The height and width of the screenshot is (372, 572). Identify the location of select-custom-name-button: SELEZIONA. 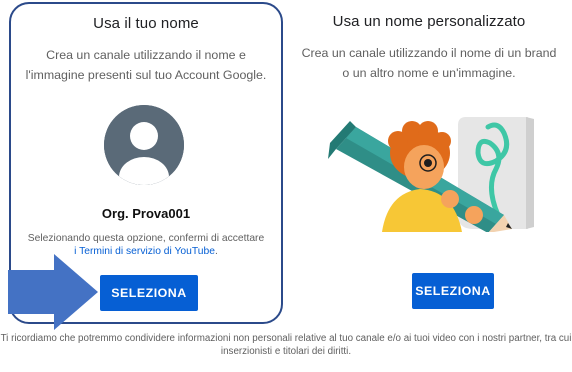
(453, 291).